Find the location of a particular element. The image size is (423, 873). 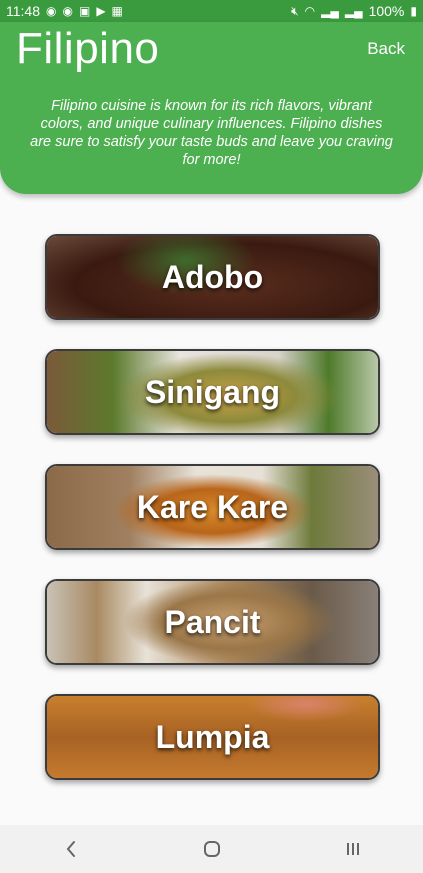

dish-label: Pancit is located at coordinates (212, 621).